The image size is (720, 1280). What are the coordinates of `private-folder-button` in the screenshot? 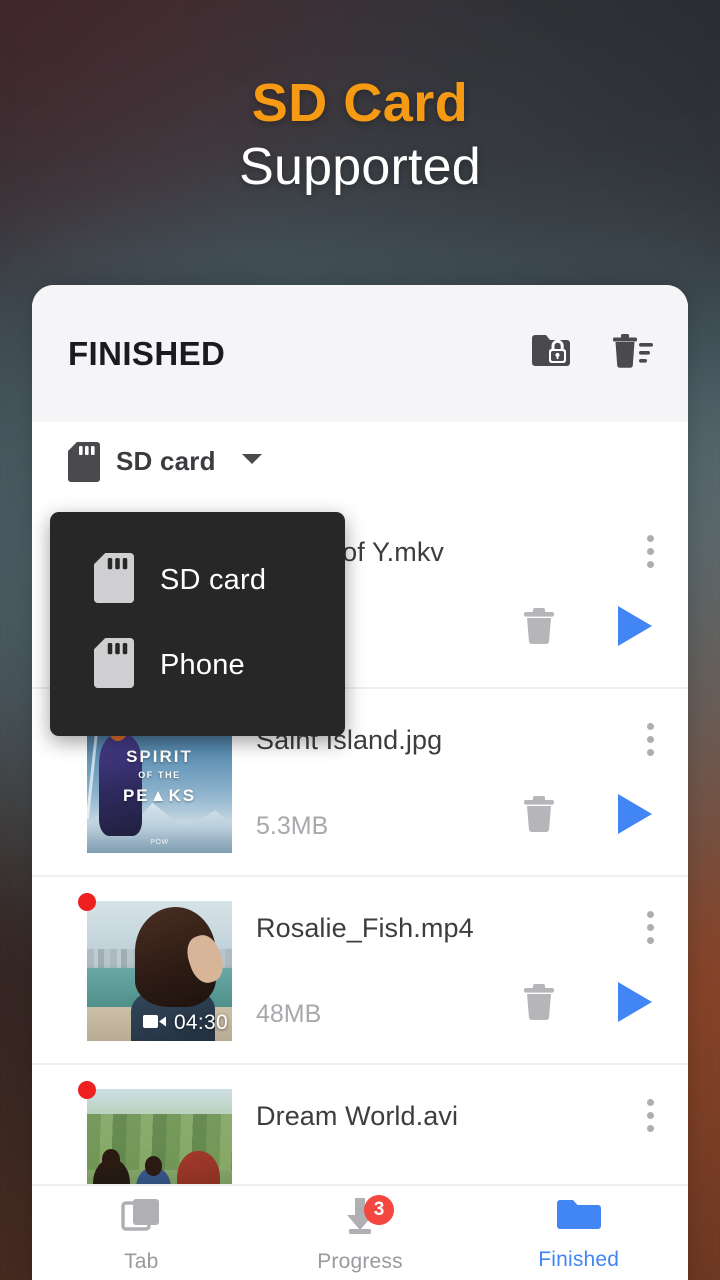 It's located at (551, 353).